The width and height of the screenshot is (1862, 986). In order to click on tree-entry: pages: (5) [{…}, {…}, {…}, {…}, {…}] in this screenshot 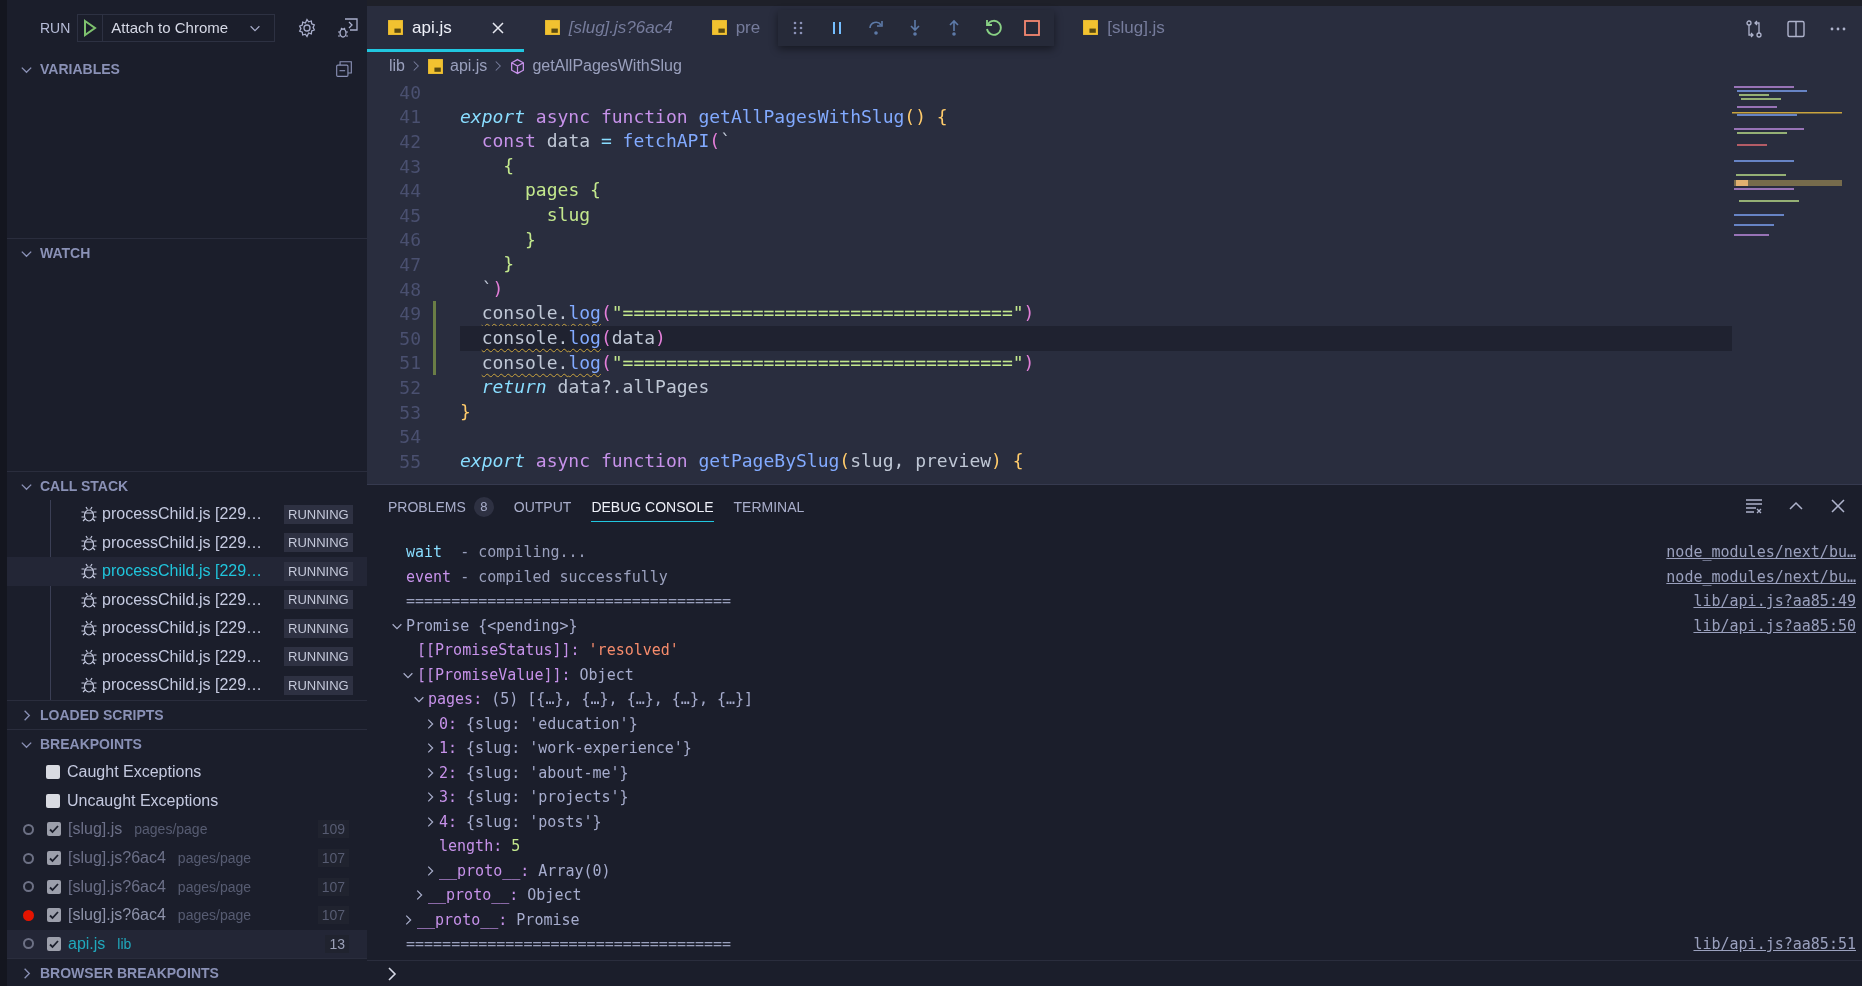, I will do `click(591, 699)`.